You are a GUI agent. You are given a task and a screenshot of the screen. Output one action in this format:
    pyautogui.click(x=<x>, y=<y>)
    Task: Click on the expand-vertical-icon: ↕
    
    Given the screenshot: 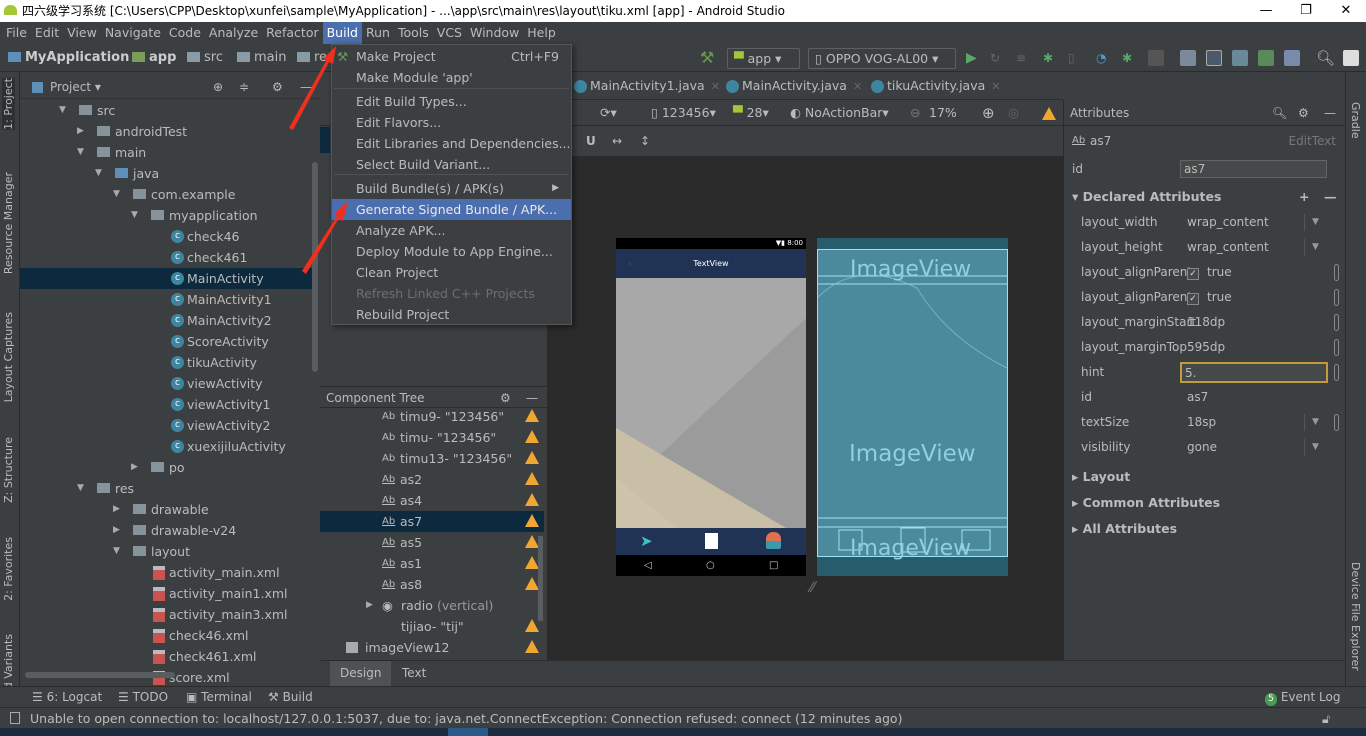 What is the action you would take?
    pyautogui.click(x=645, y=141)
    